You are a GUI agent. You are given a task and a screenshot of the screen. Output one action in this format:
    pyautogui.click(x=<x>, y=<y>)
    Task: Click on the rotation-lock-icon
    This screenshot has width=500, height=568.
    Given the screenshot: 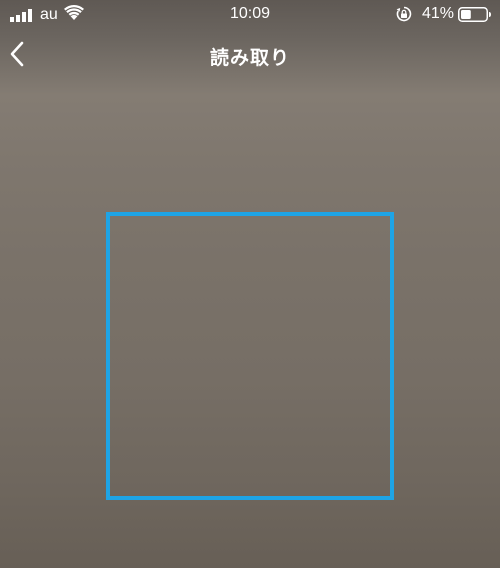 What is the action you would take?
    pyautogui.click(x=404, y=14)
    